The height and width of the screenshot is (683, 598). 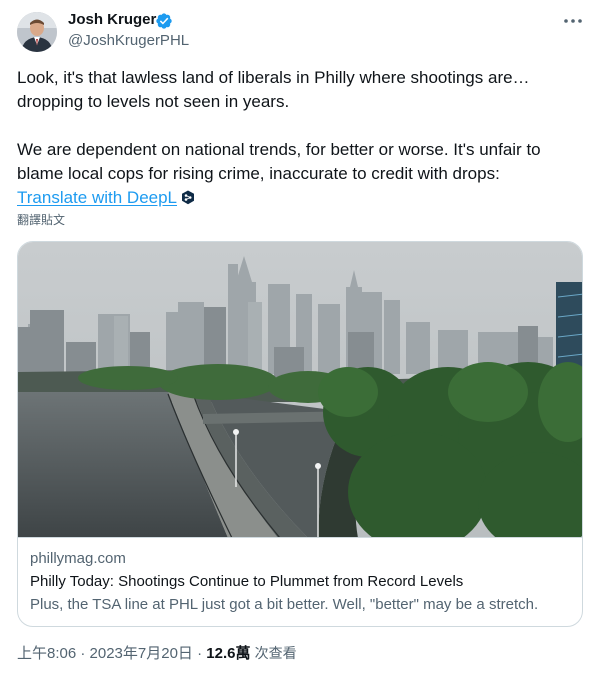 What do you see at coordinates (128, 41) in the screenshot?
I see `author-handle: @JoshKrugerPHL` at bounding box center [128, 41].